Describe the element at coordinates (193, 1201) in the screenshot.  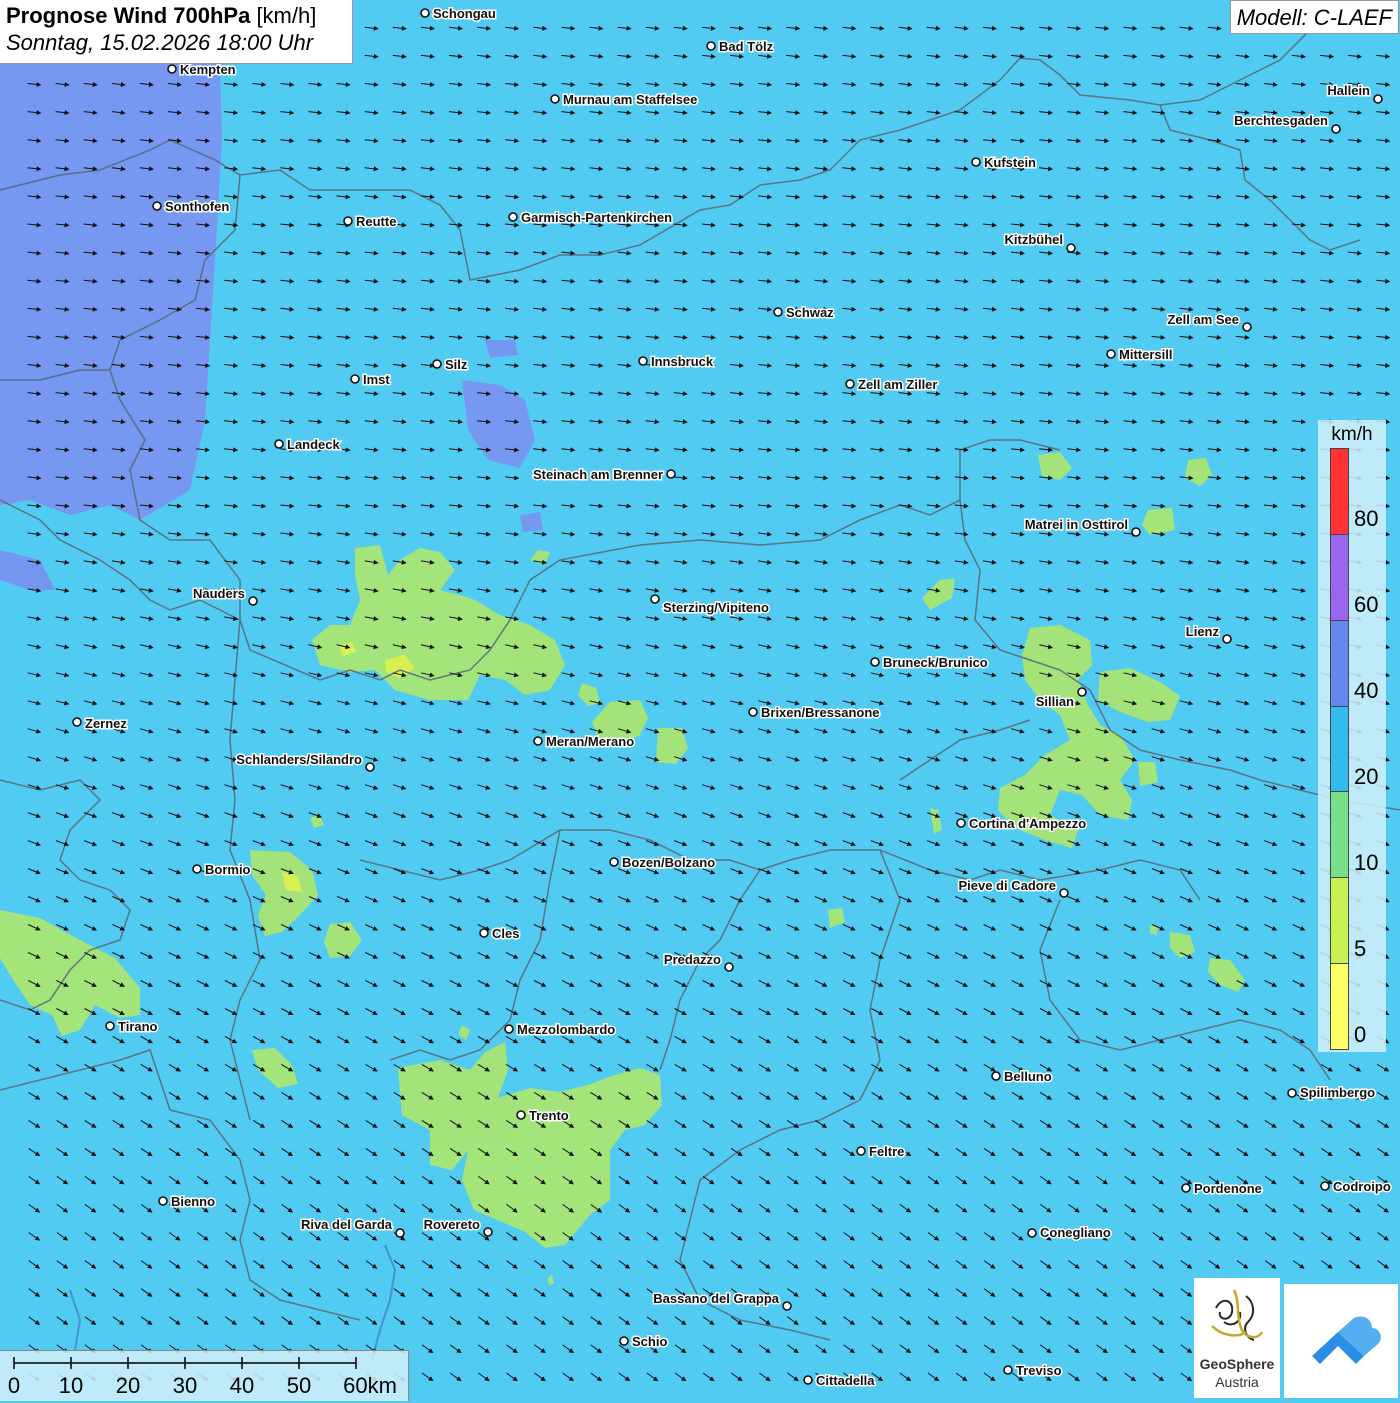
I see `city-label: Bienno` at that location.